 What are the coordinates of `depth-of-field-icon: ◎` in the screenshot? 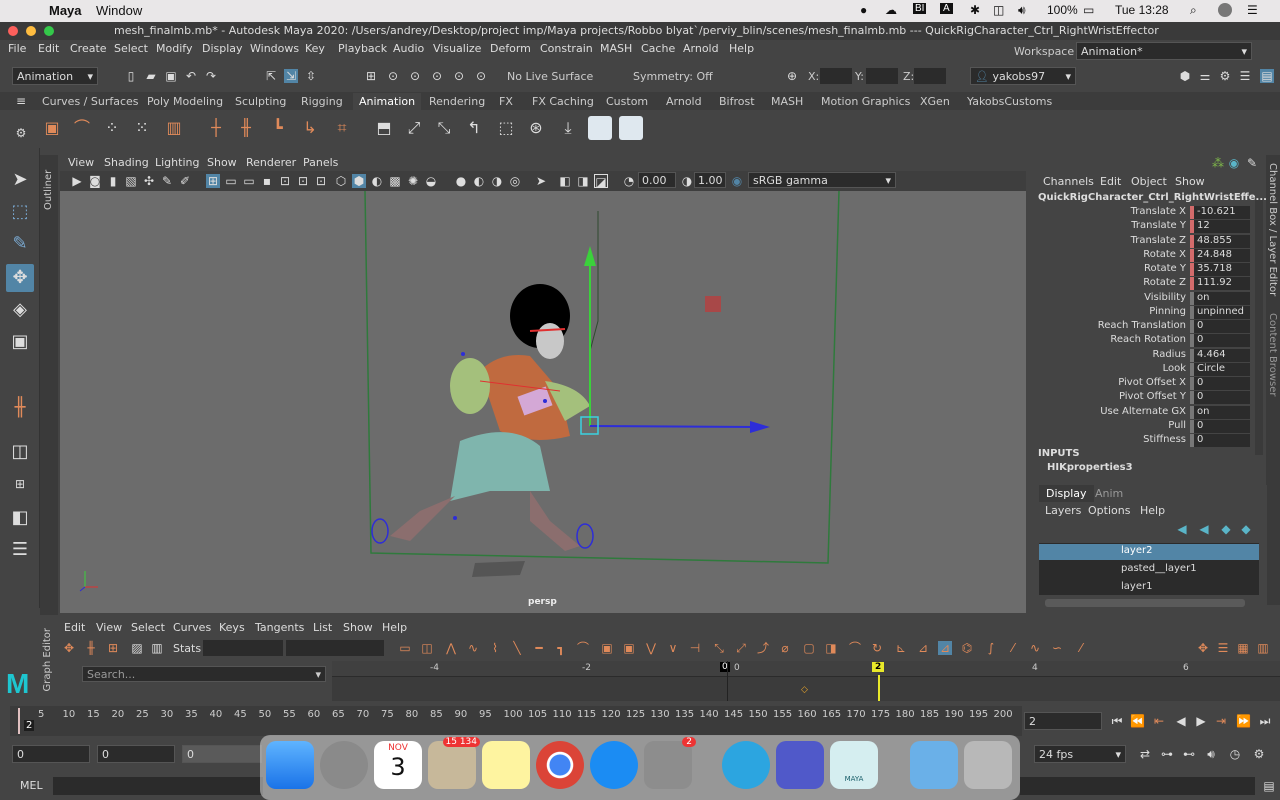 It's located at (515, 181).